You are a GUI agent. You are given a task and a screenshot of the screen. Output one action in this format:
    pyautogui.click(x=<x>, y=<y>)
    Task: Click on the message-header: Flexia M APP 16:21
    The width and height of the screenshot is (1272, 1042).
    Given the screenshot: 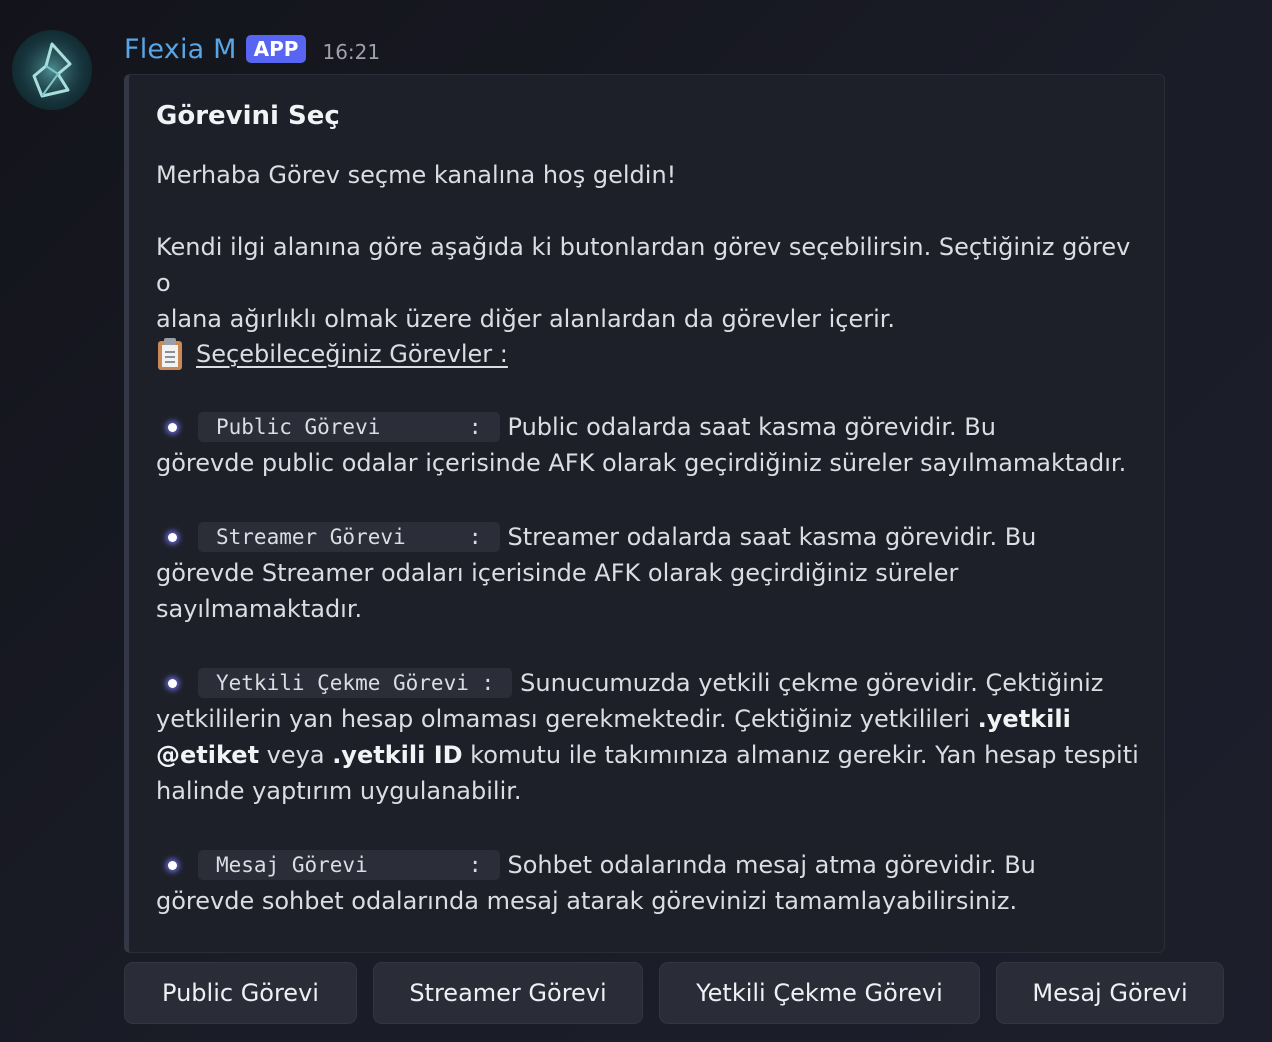 What is the action you would take?
    pyautogui.click(x=252, y=49)
    